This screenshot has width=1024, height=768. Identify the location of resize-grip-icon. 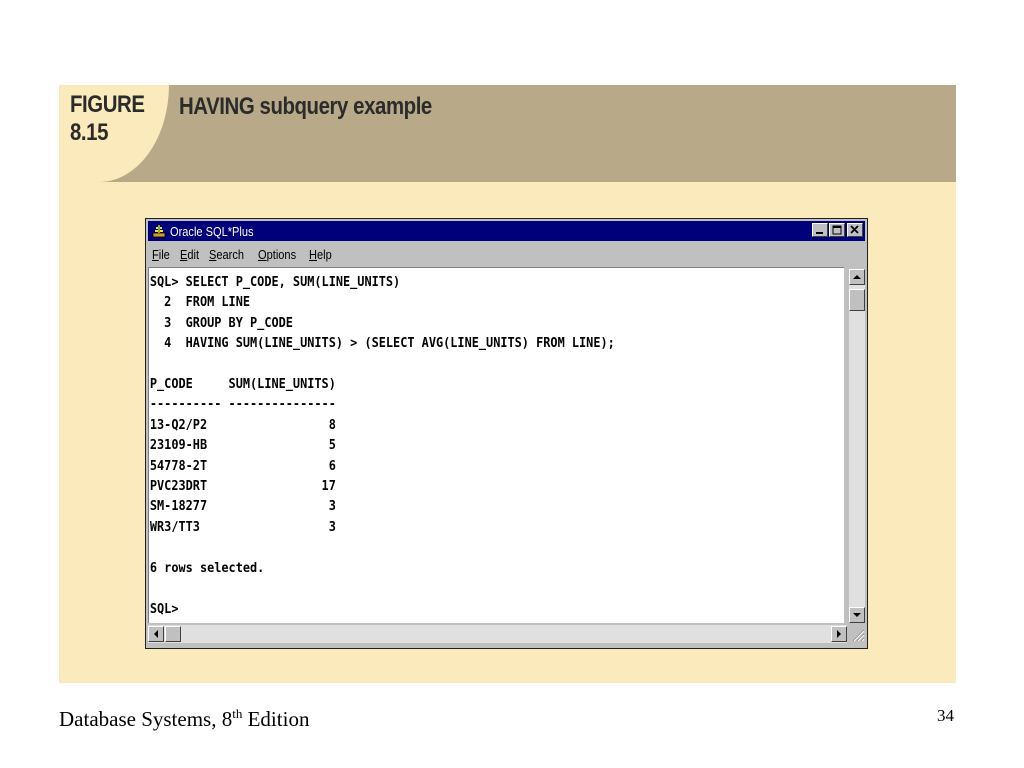
(858, 635).